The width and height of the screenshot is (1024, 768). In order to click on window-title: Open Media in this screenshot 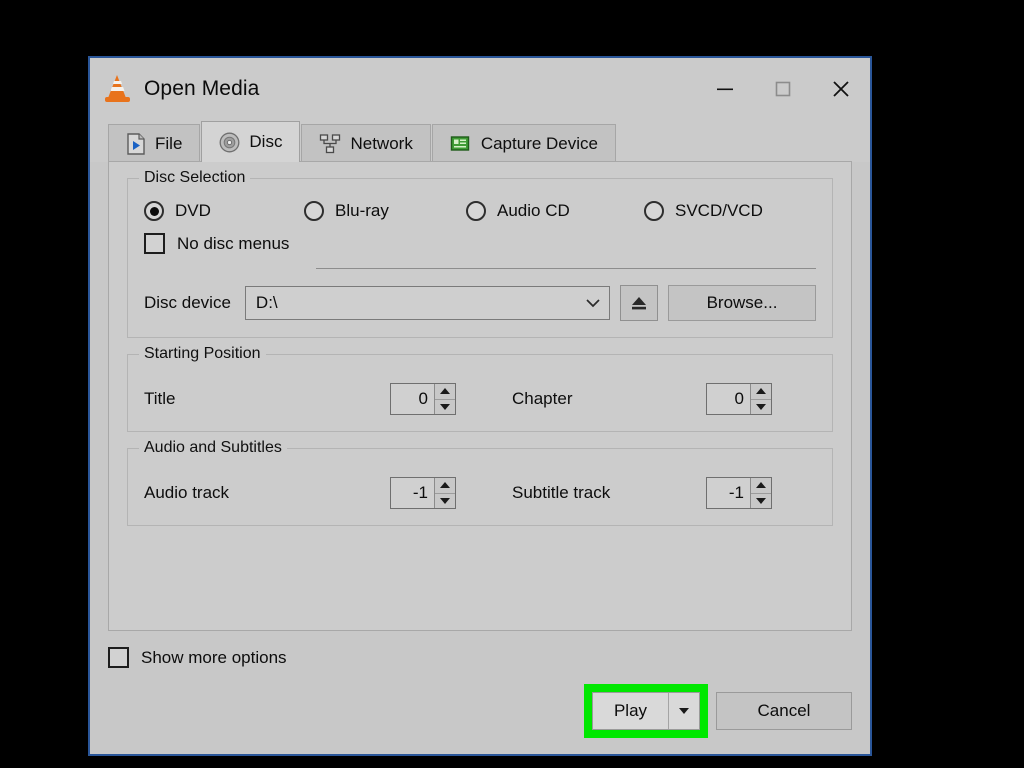, I will do `click(202, 88)`.